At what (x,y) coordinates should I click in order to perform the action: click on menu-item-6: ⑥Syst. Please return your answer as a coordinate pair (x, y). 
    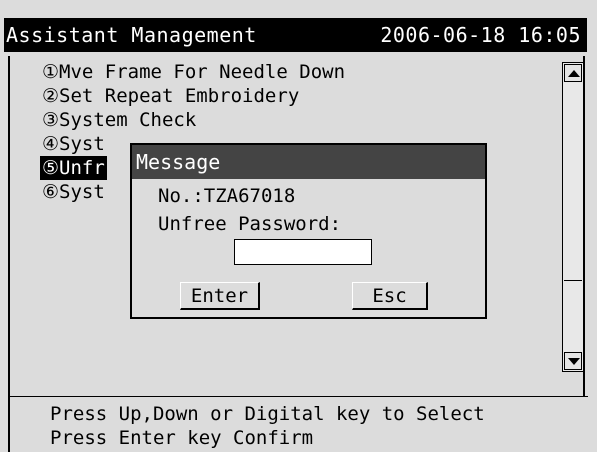
    Looking at the image, I should click on (73, 192).